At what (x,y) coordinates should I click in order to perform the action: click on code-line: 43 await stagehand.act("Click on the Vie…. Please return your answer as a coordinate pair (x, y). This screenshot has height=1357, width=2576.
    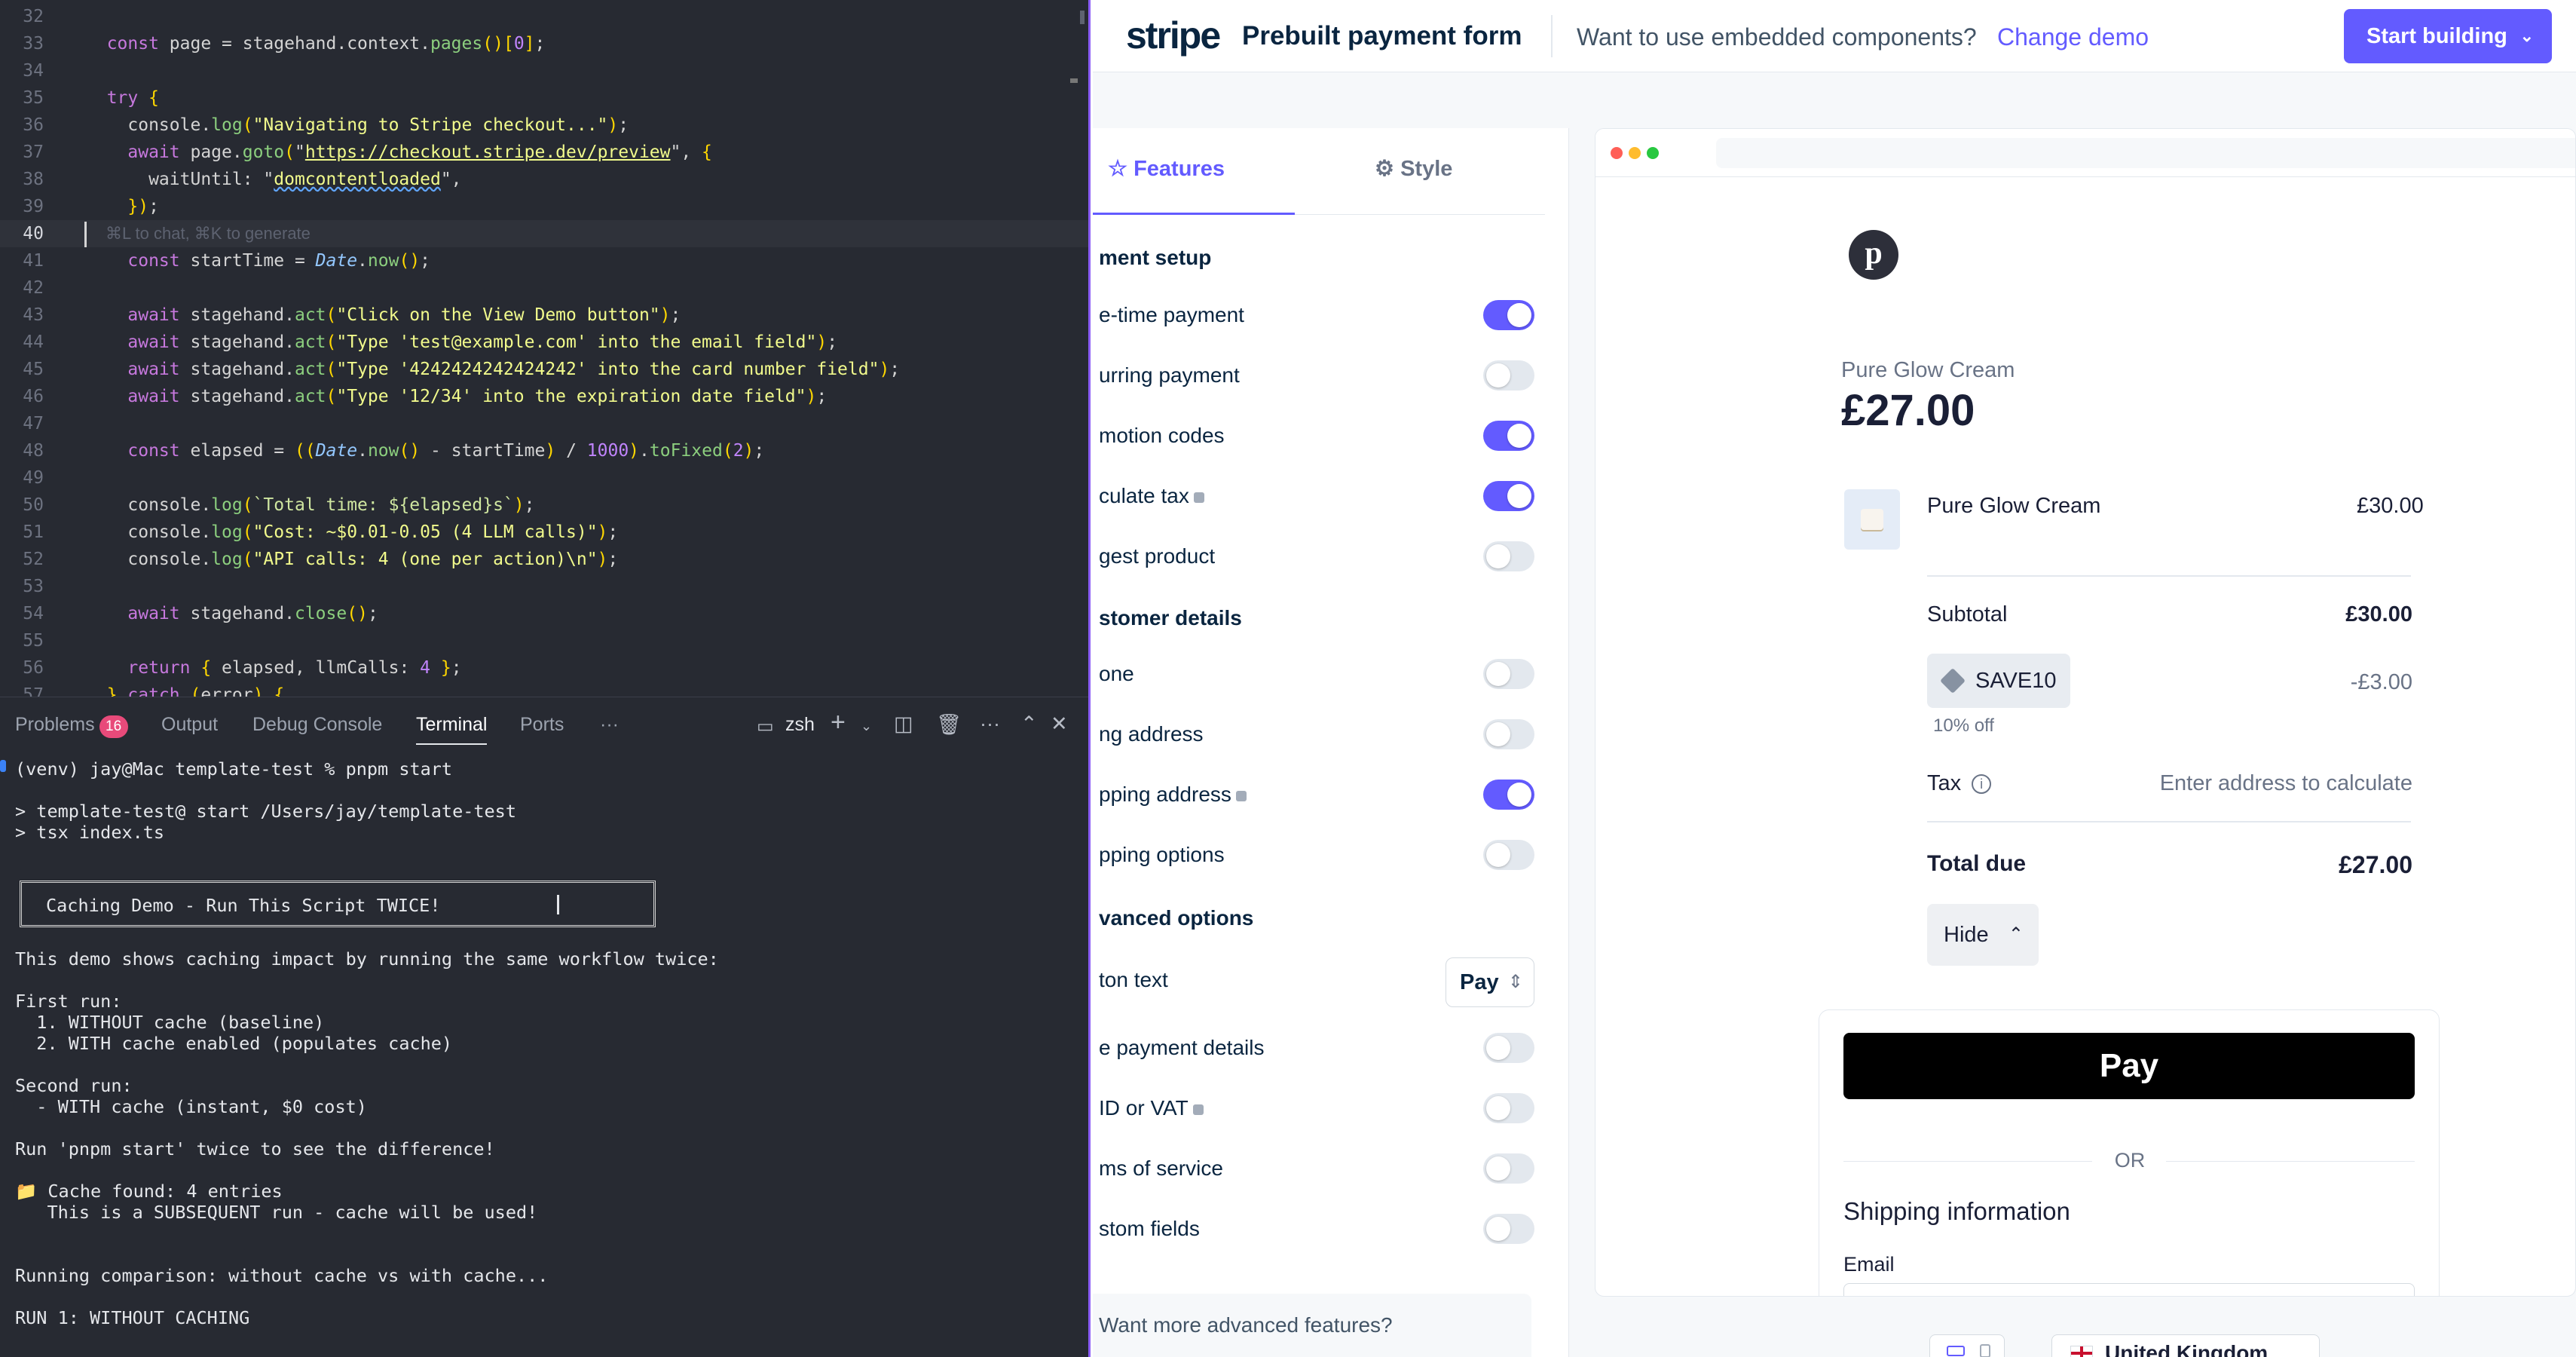
    Looking at the image, I should click on (544, 315).